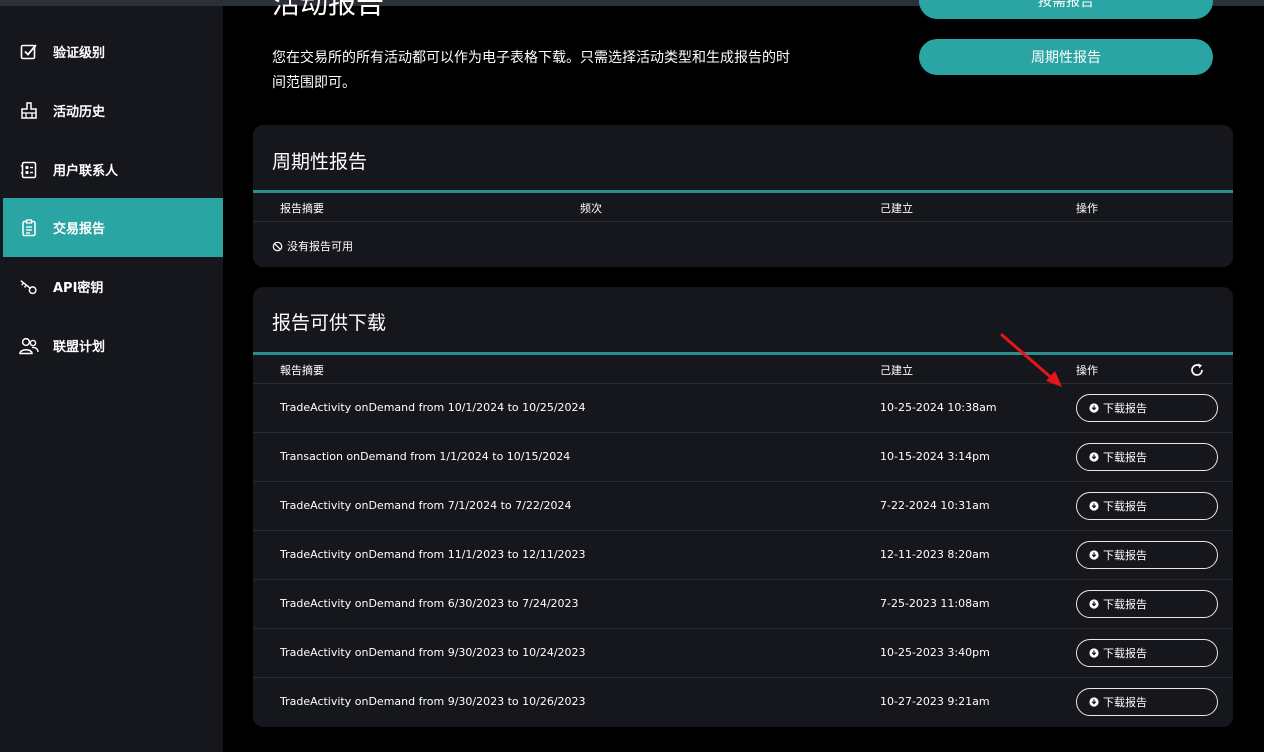  I want to click on refresh-icon, so click(1197, 370).